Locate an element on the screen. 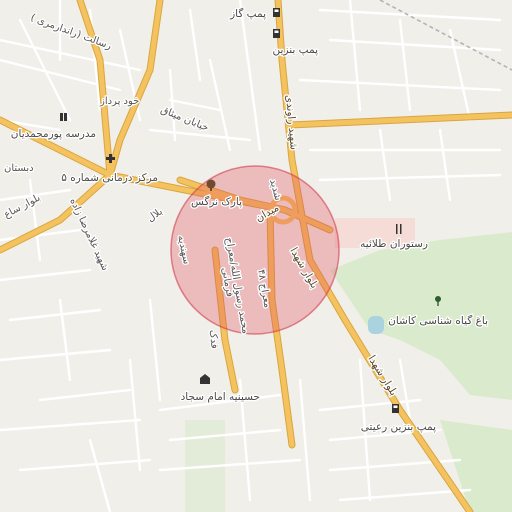 The image size is (512, 512). selection-area-circle is located at coordinates (255, 250).